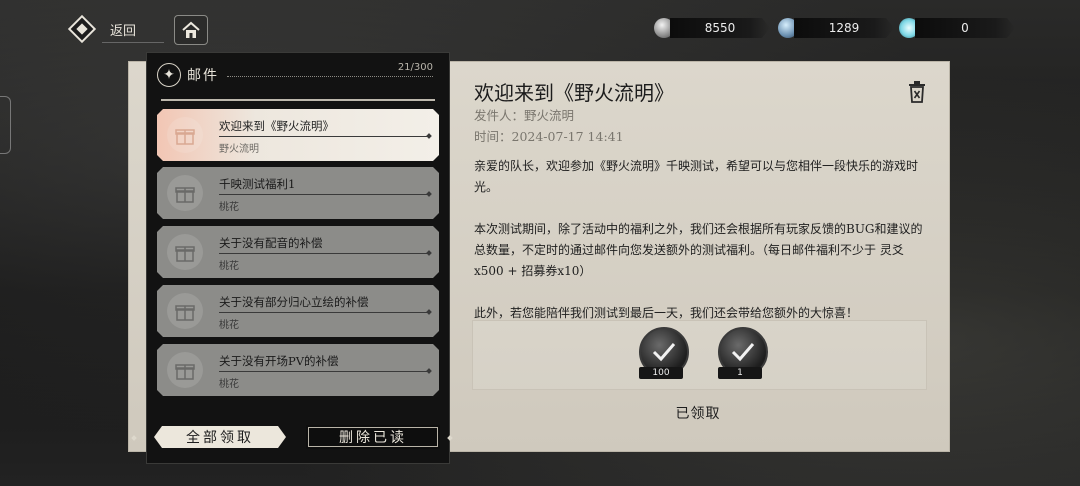 The height and width of the screenshot is (486, 1080). What do you see at coordinates (415, 67) in the screenshot?
I see `mail-count: 21/300` at bounding box center [415, 67].